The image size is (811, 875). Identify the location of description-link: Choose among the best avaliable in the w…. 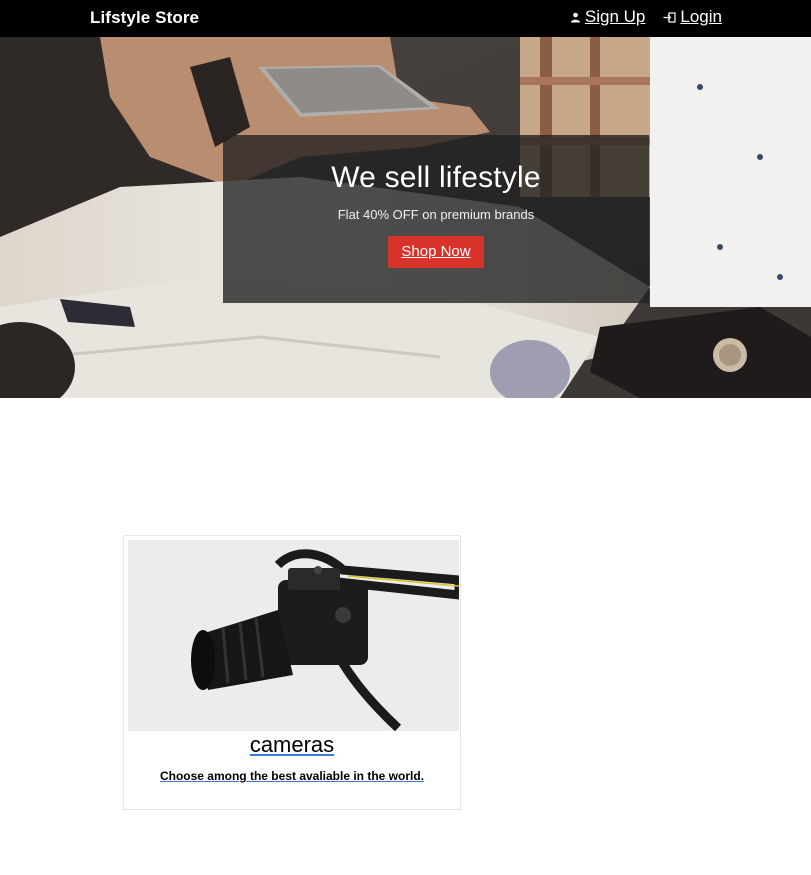
(292, 776).